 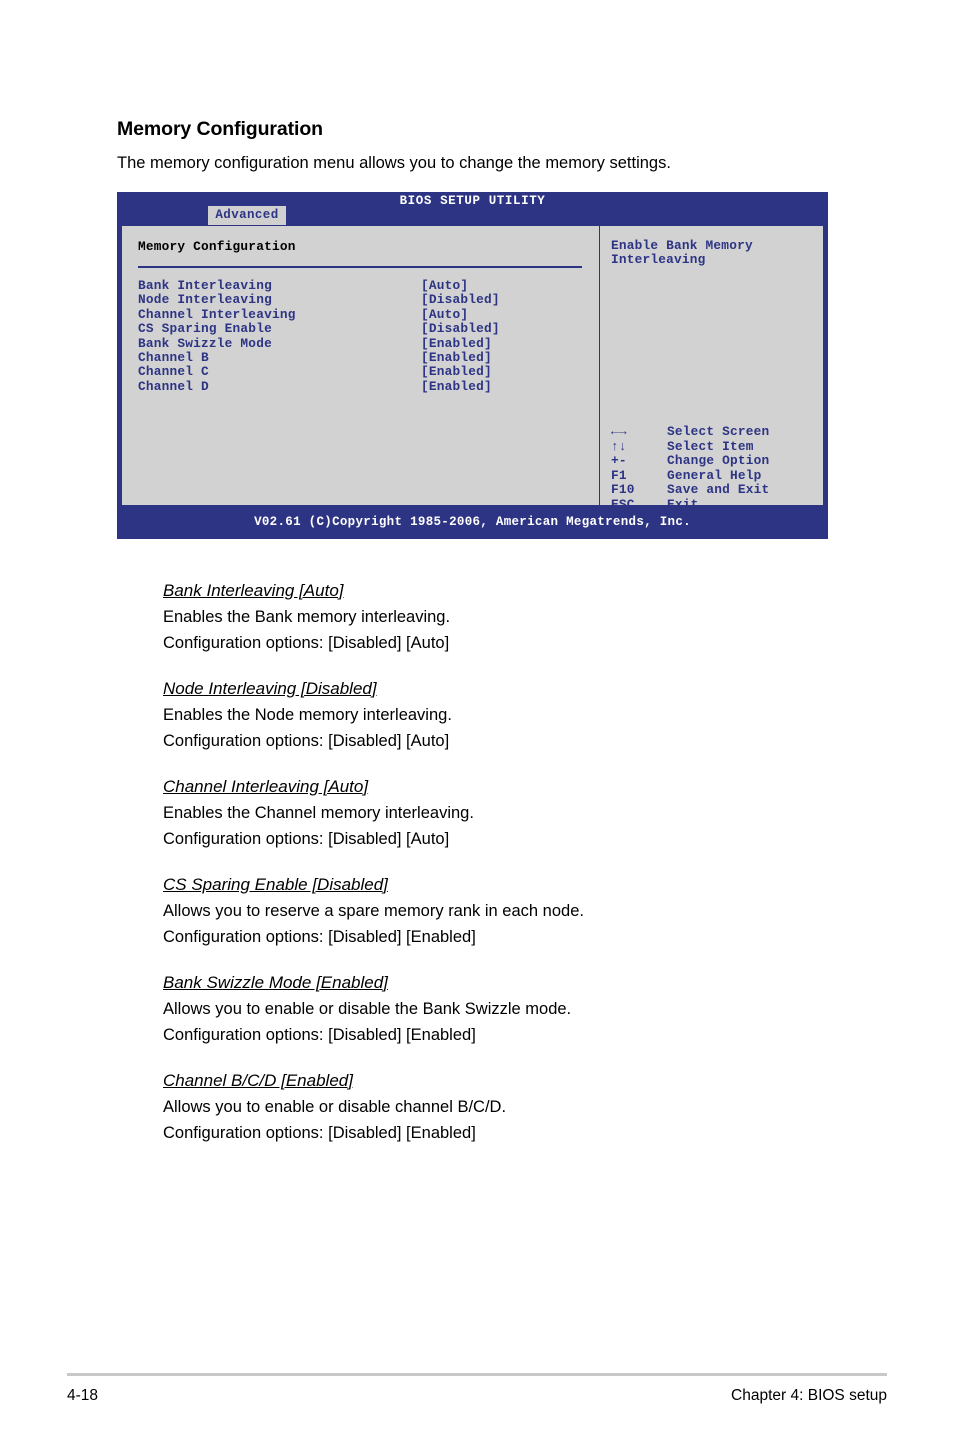 What do you see at coordinates (318, 813) in the screenshot?
I see `description-body: Enables the Channel memory interleaving.` at bounding box center [318, 813].